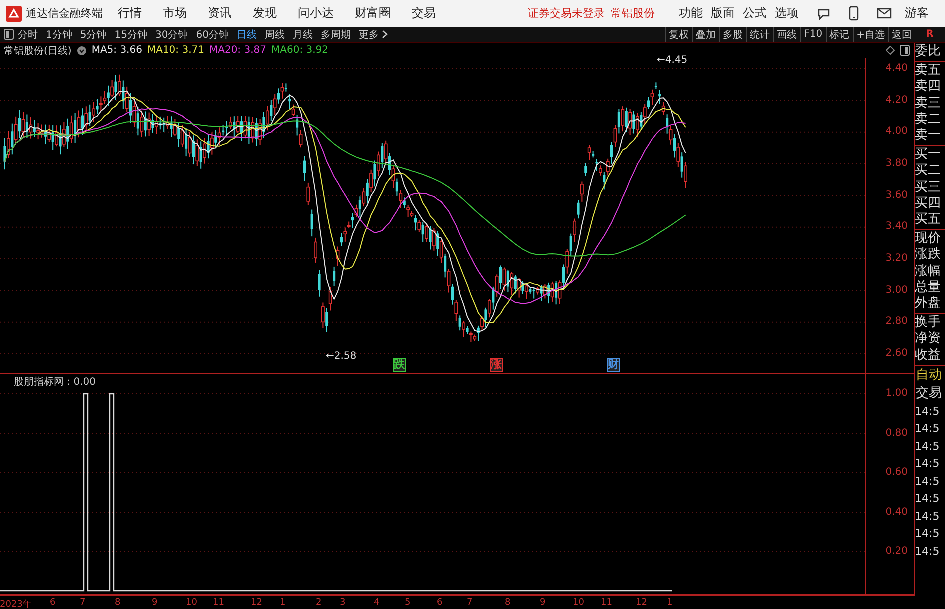 The height and width of the screenshot is (609, 945). Describe the element at coordinates (928, 288) in the screenshot. I see `quote-field-label: 总量` at that location.